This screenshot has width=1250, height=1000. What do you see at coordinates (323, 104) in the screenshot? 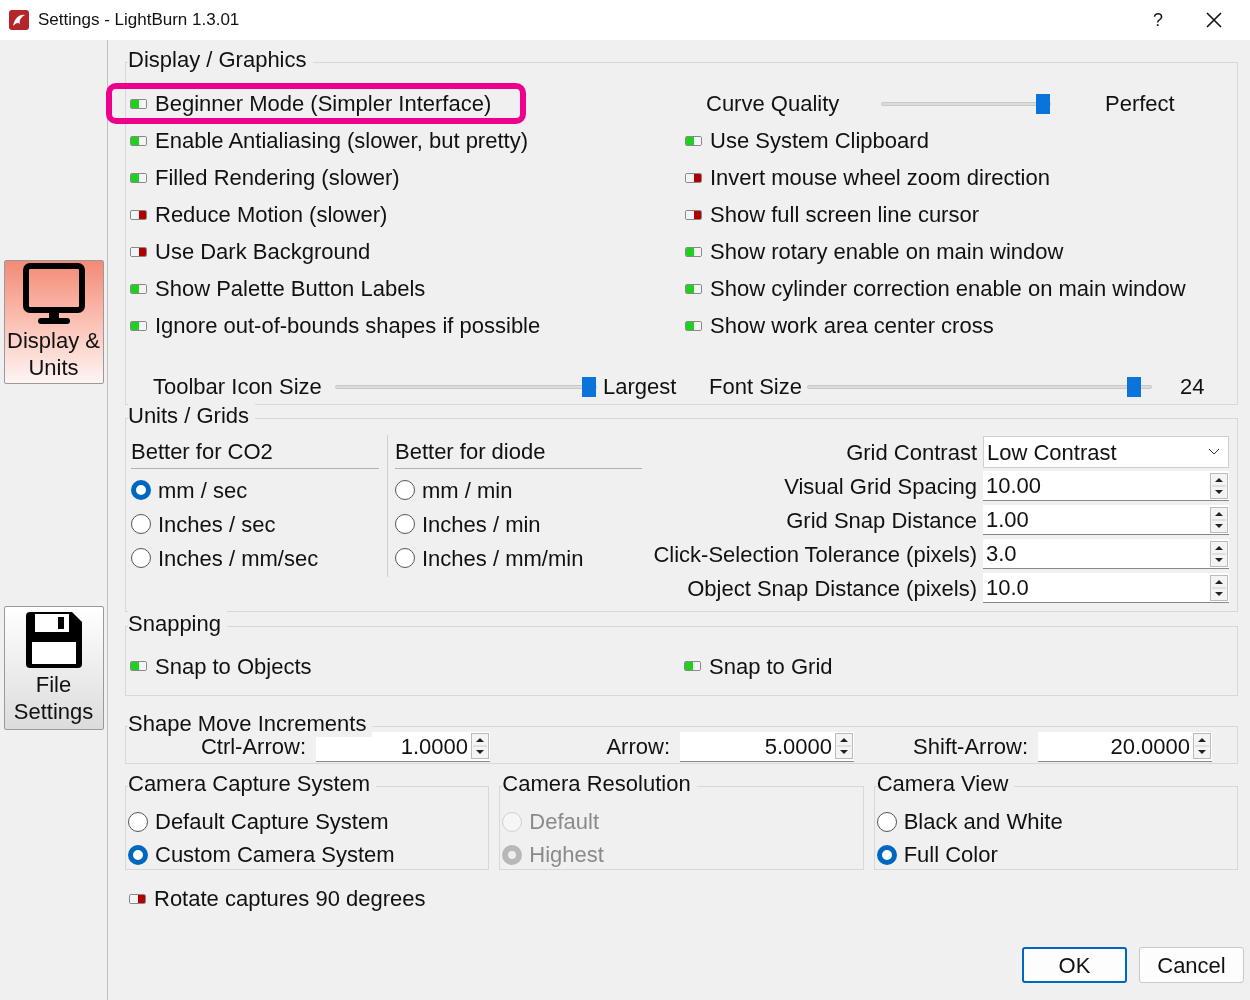
I see `toggle-label: Beginner Mode (Simpler Interface)` at bounding box center [323, 104].